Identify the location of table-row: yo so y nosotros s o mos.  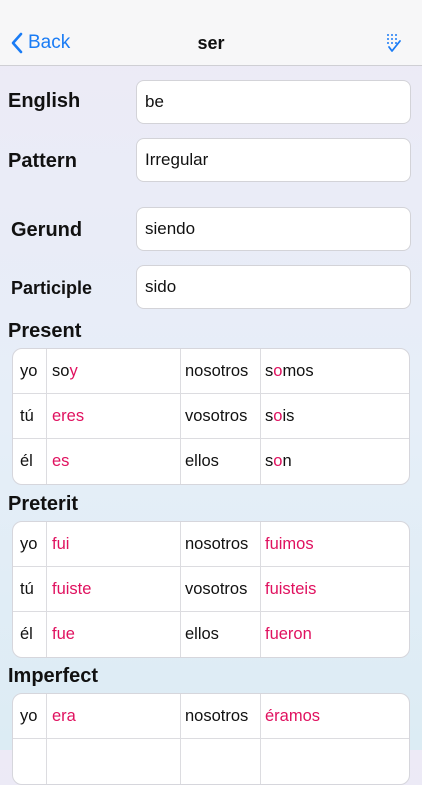
(211, 371).